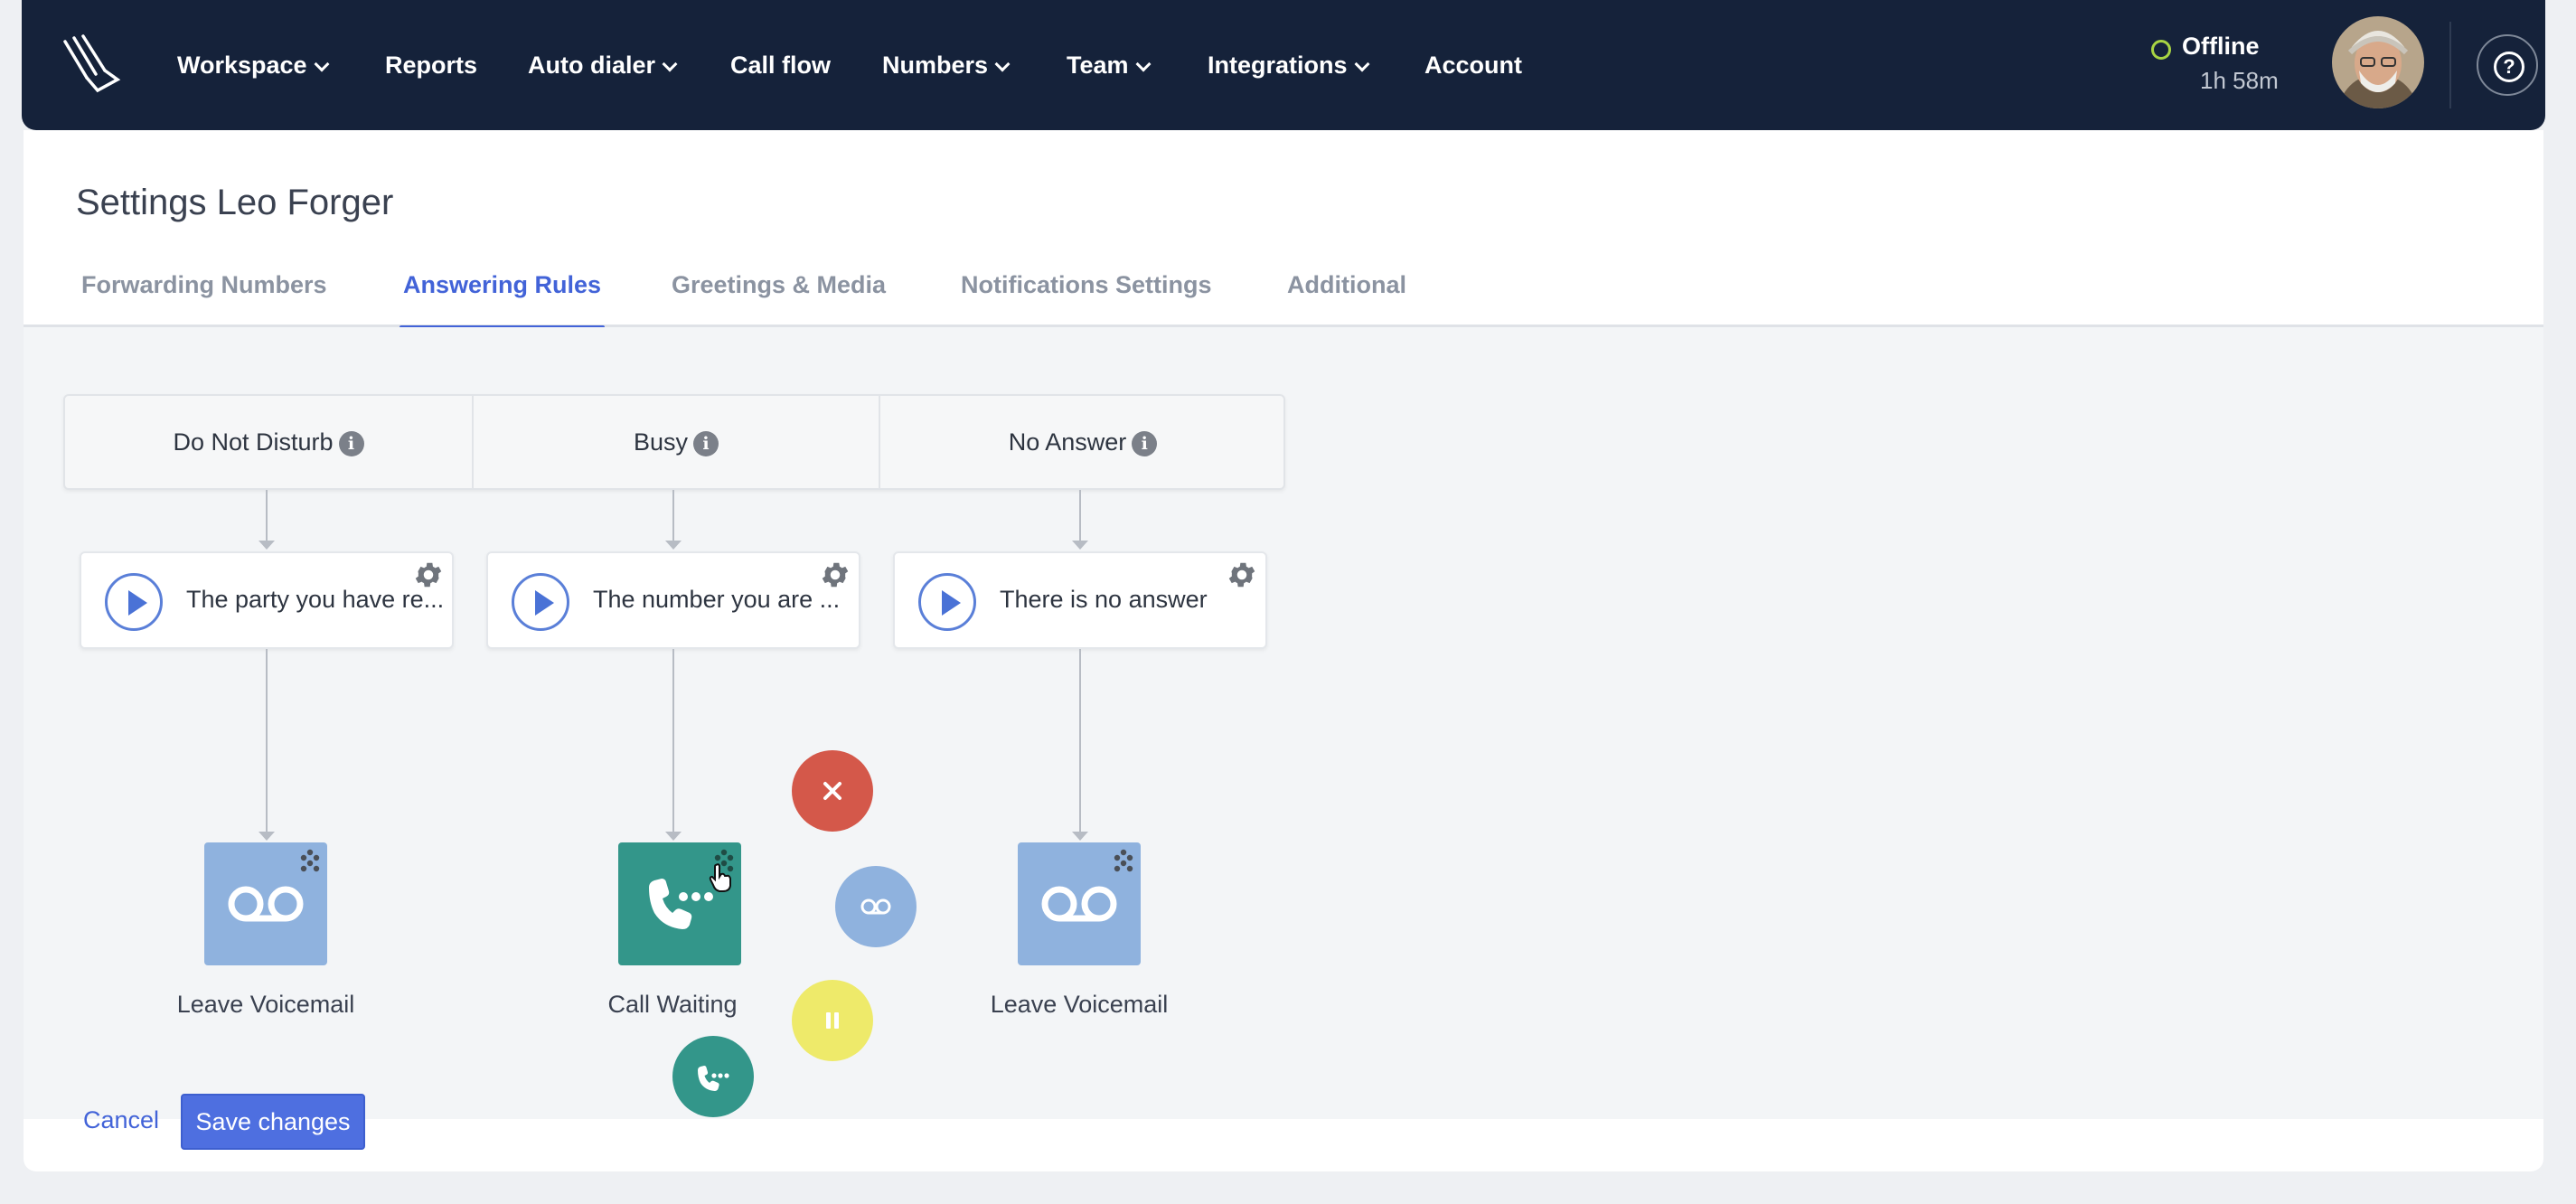 The width and height of the screenshot is (2576, 1204). What do you see at coordinates (242, 65) in the screenshot?
I see `nav-workspace-label: Workspace` at bounding box center [242, 65].